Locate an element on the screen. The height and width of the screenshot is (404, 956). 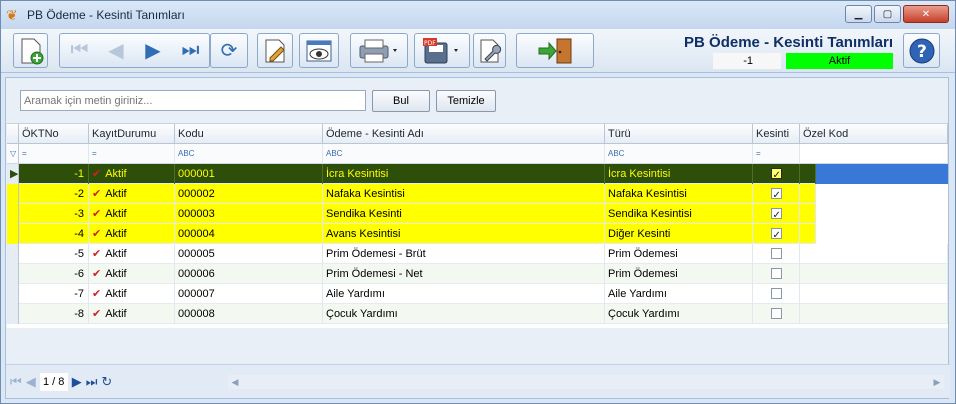
tools-button is located at coordinates (489, 50).